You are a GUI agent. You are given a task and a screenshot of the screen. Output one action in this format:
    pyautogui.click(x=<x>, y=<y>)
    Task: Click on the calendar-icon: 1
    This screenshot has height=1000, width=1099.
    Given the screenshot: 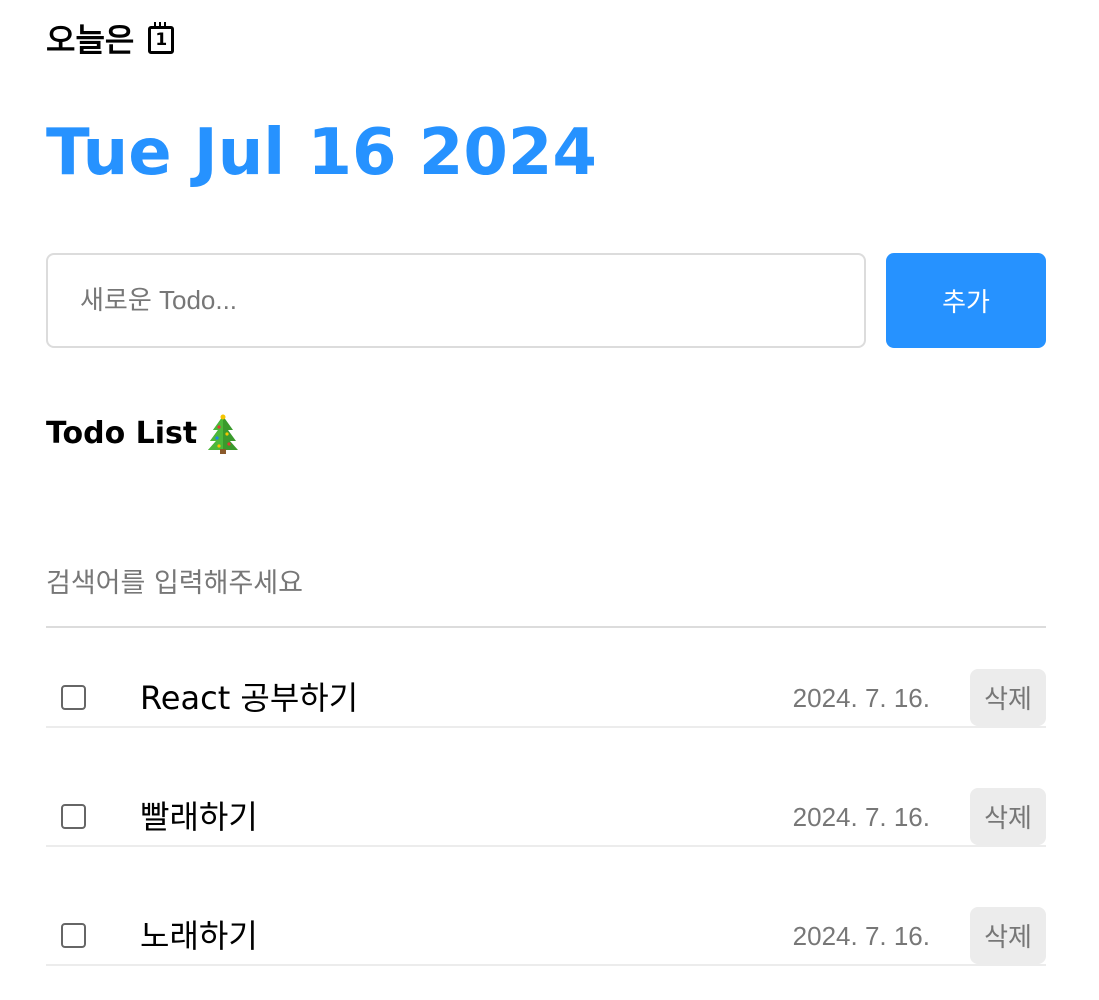 What is the action you would take?
    pyautogui.click(x=161, y=38)
    